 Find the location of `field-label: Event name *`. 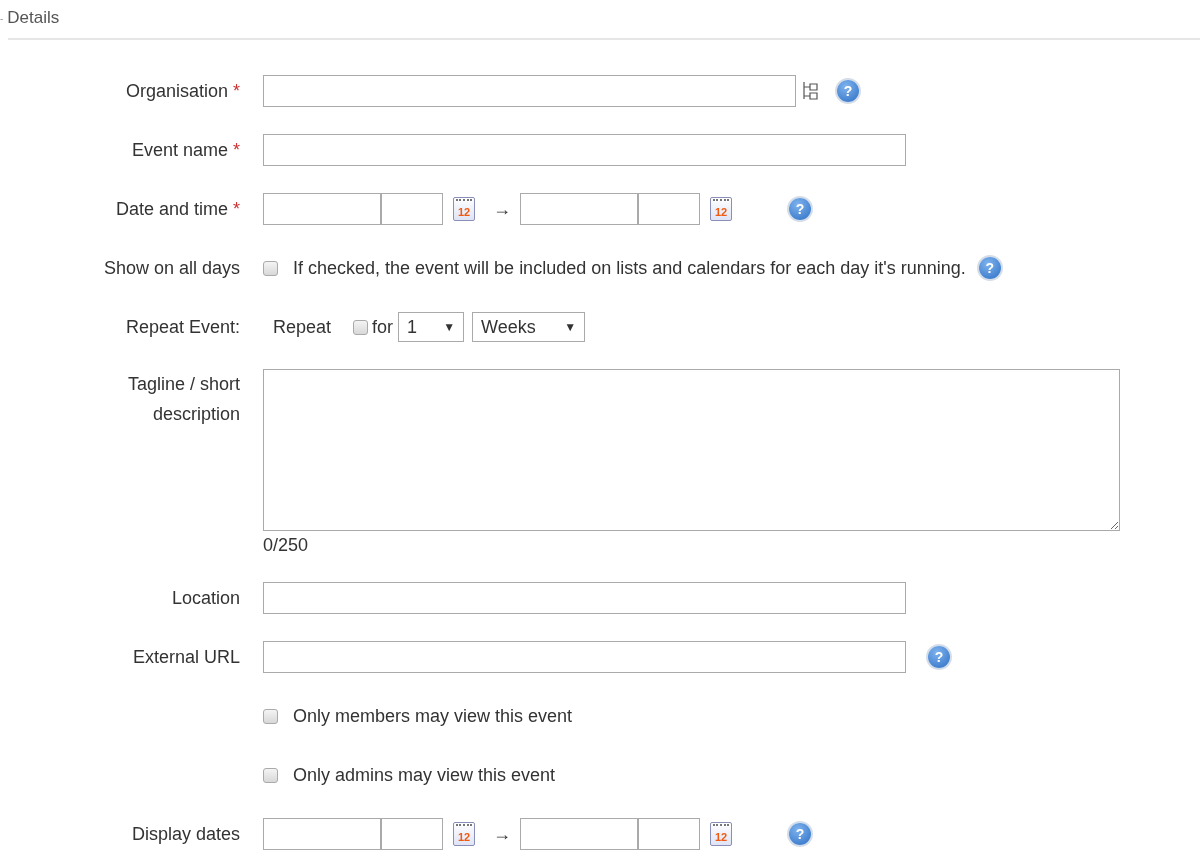

field-label: Event name * is located at coordinates (185, 150).